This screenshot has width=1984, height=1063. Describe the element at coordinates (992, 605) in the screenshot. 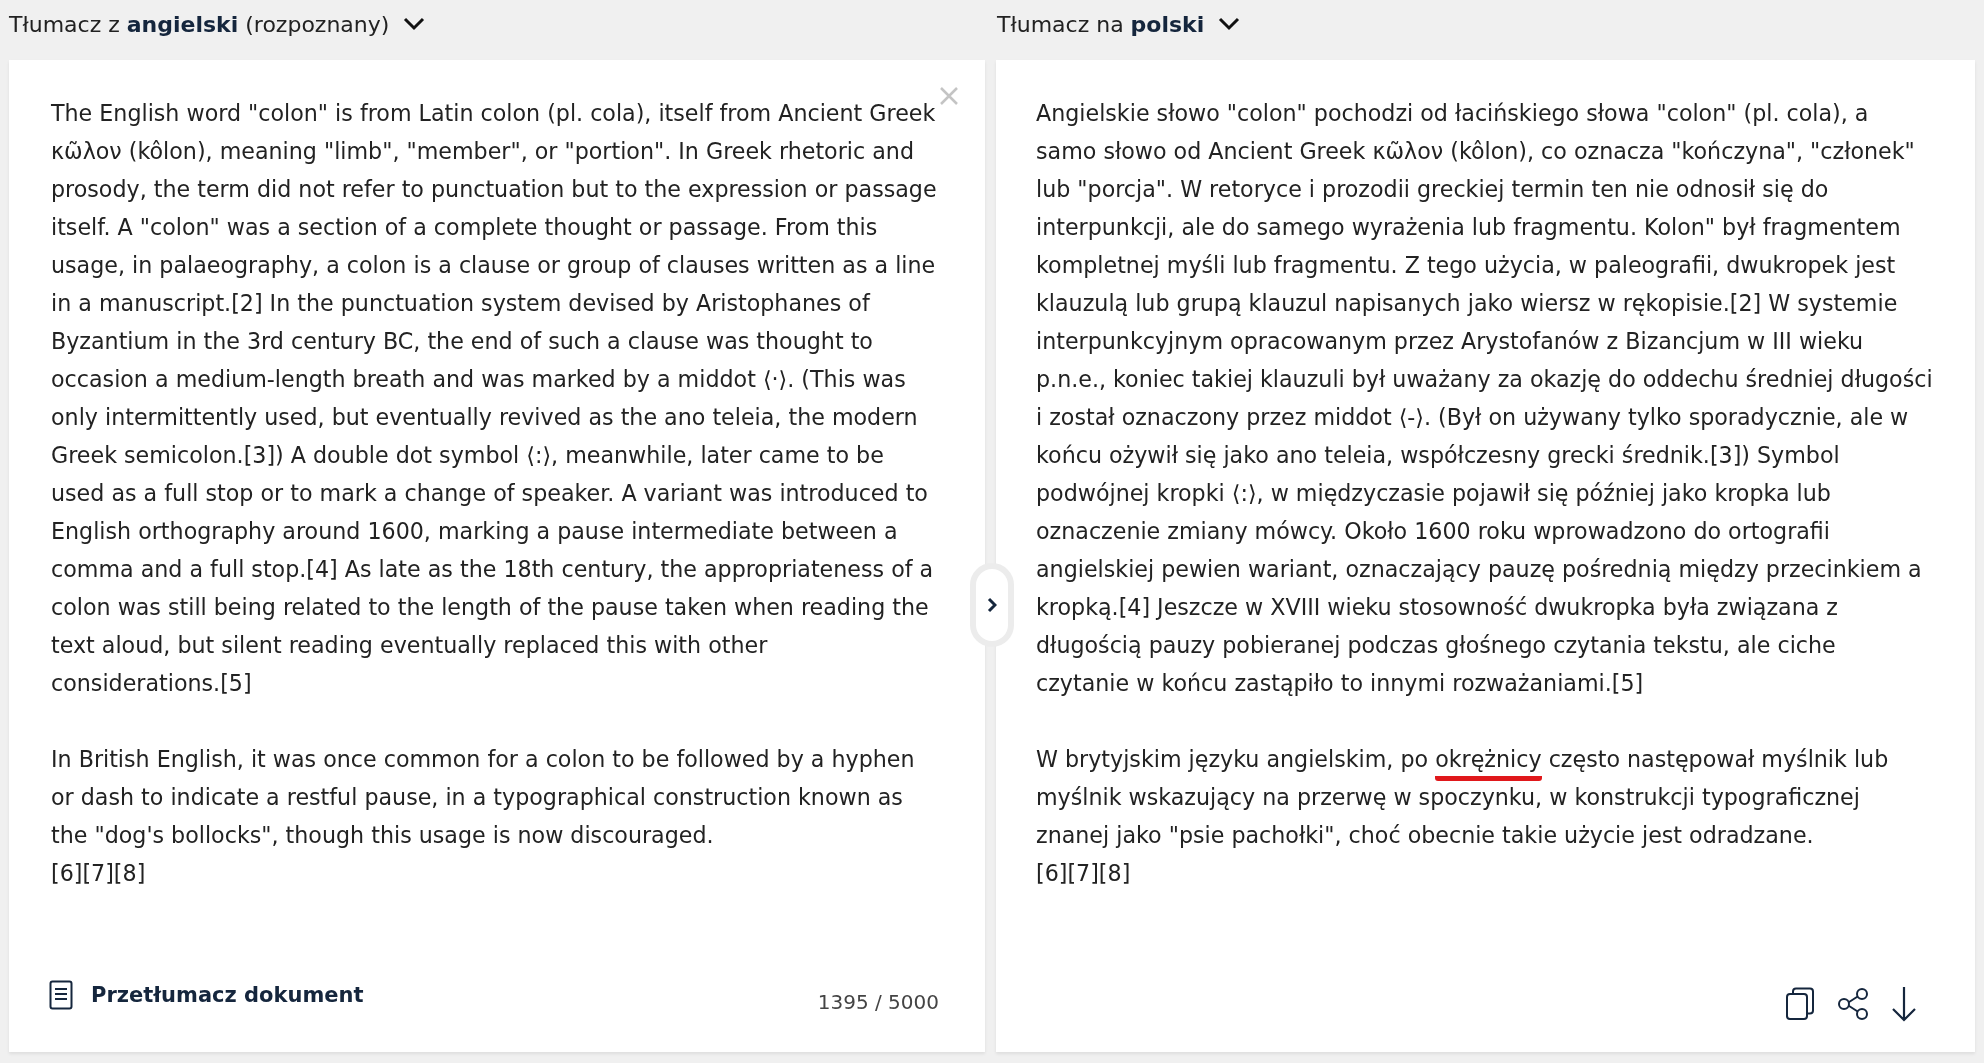

I see `chevron-right-icon` at that location.